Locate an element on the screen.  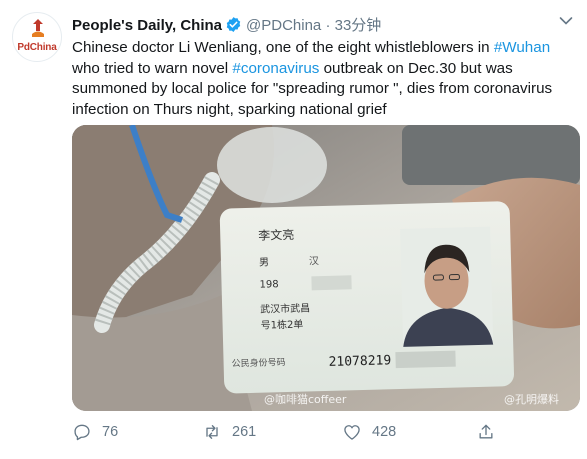
tweet-text-part: who tried to warn novel is located at coordinates (152, 68).